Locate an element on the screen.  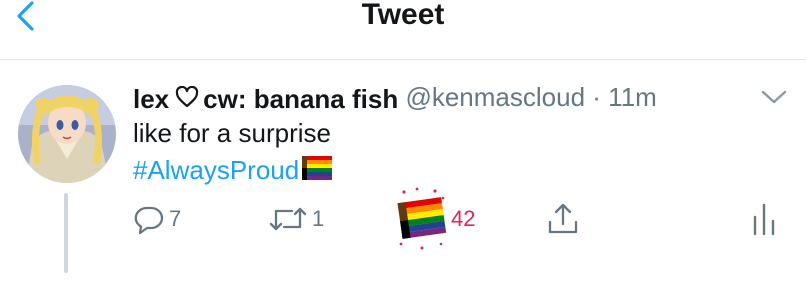
timestamp: 11m is located at coordinates (632, 97).